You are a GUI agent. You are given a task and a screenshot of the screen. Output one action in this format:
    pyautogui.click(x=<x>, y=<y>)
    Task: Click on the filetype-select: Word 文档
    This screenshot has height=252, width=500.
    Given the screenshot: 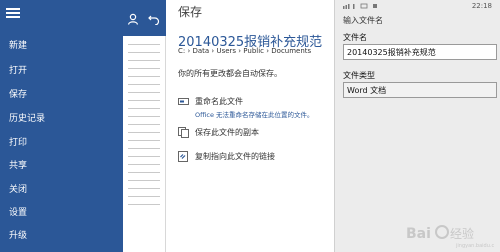 What is the action you would take?
    pyautogui.click(x=420, y=90)
    